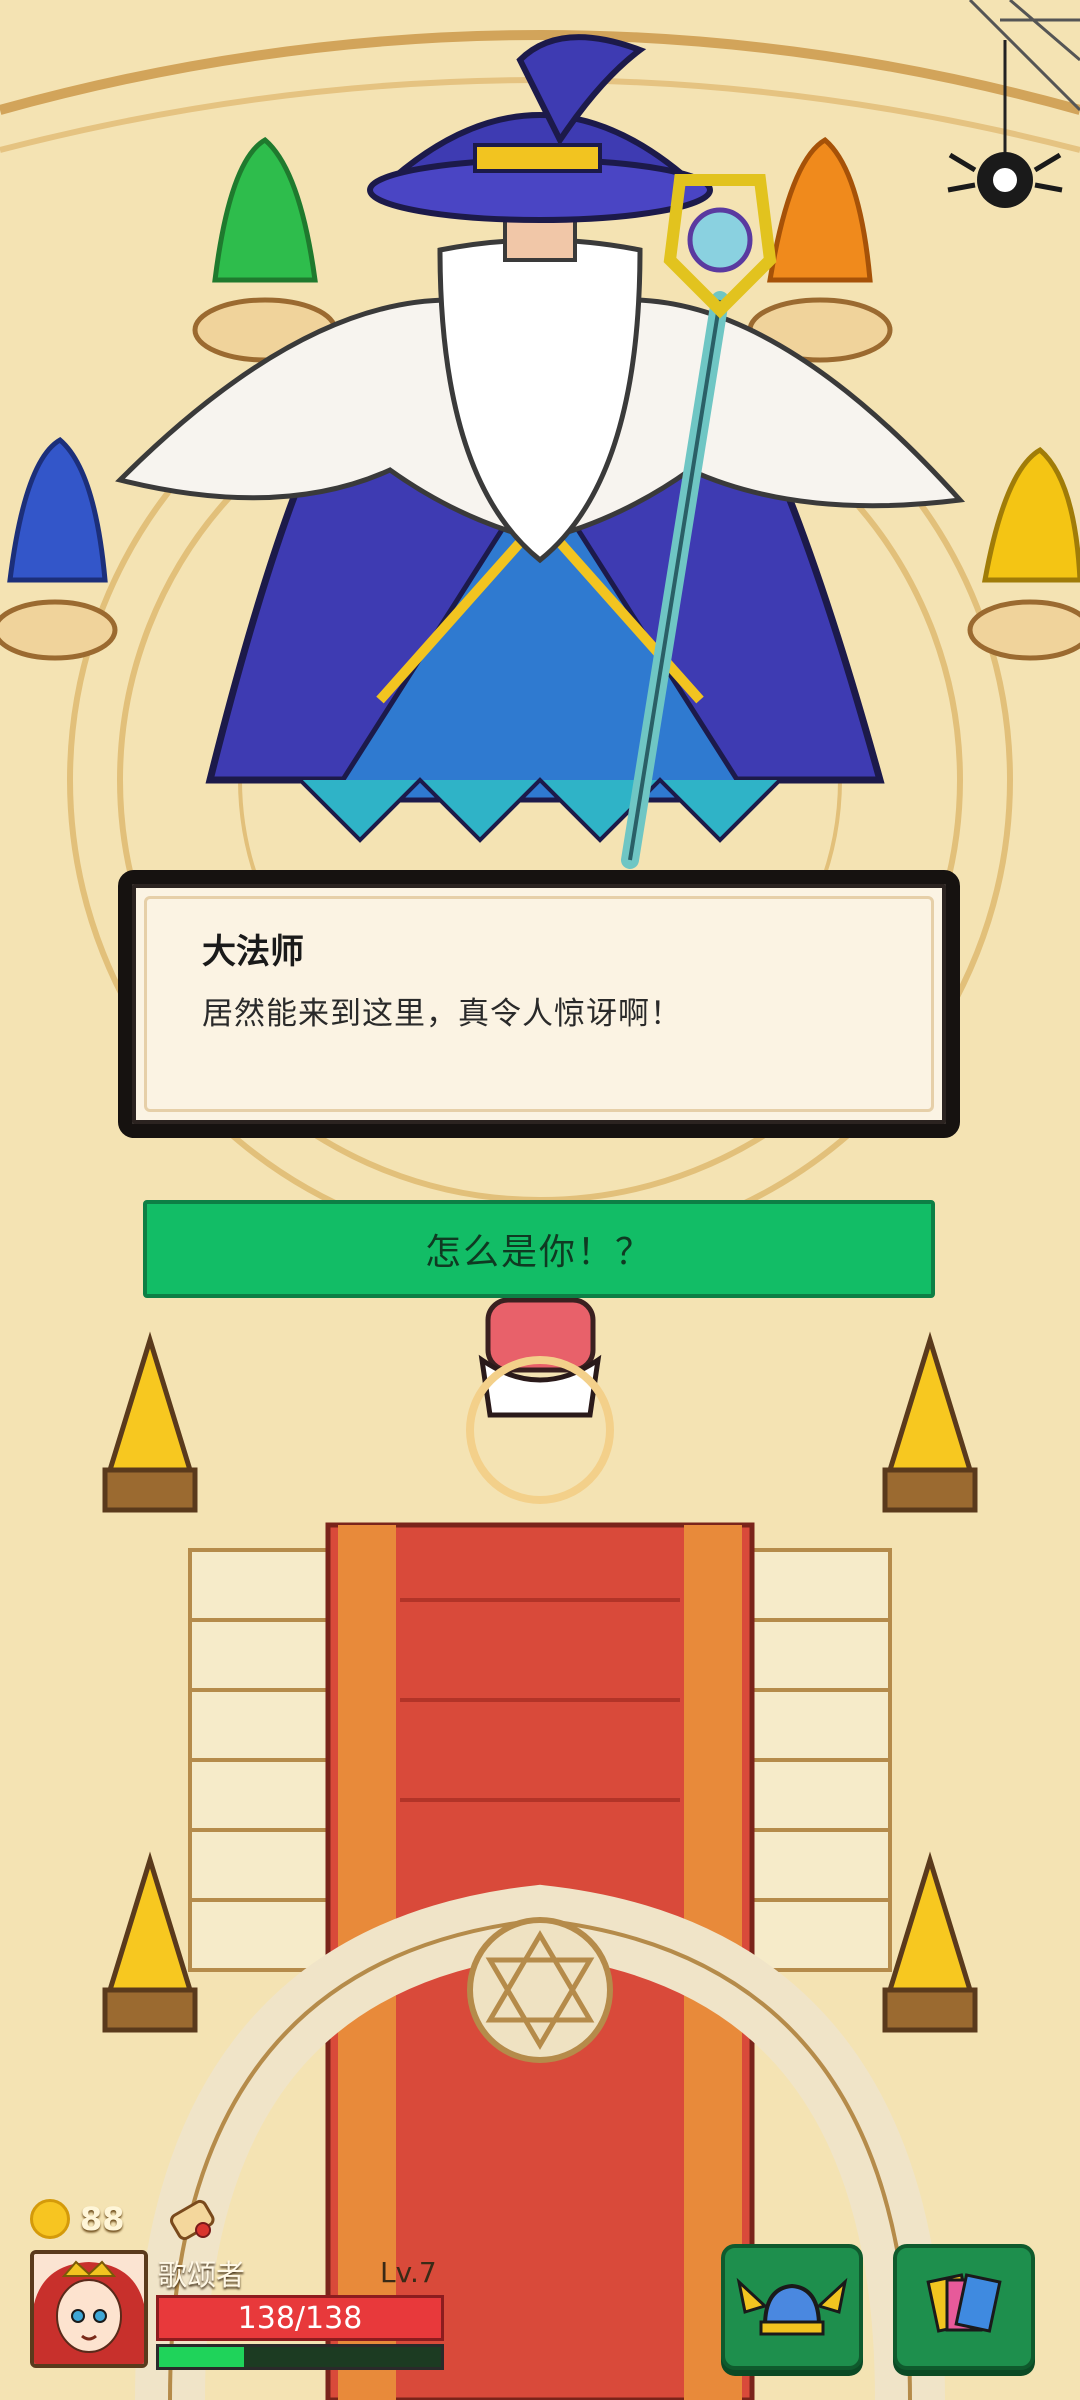 This screenshot has height=2400, width=1080. What do you see at coordinates (102, 2219) in the screenshot?
I see `coin-count: 88` at bounding box center [102, 2219].